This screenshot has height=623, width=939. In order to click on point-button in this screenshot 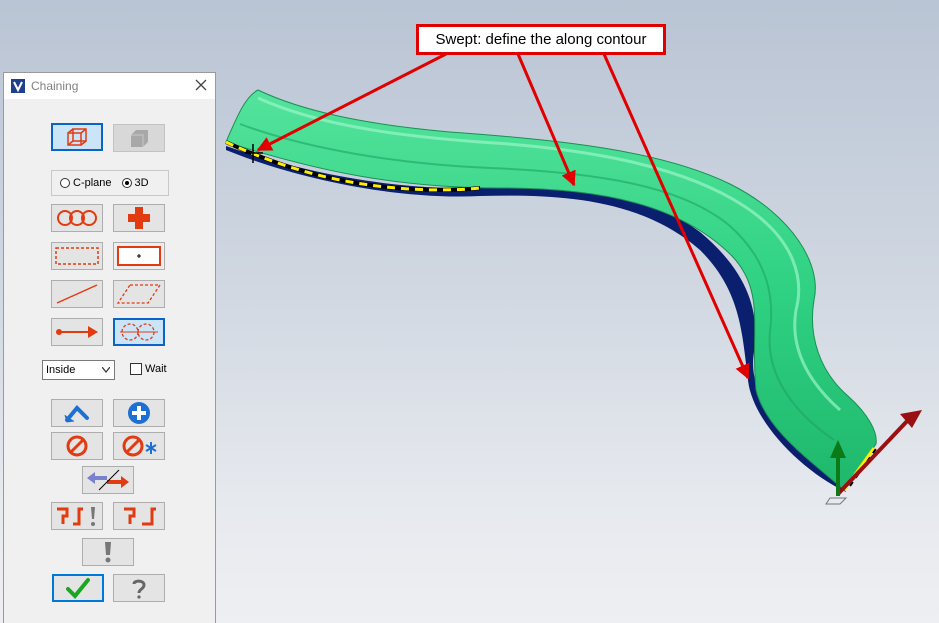, I will do `click(139, 218)`.